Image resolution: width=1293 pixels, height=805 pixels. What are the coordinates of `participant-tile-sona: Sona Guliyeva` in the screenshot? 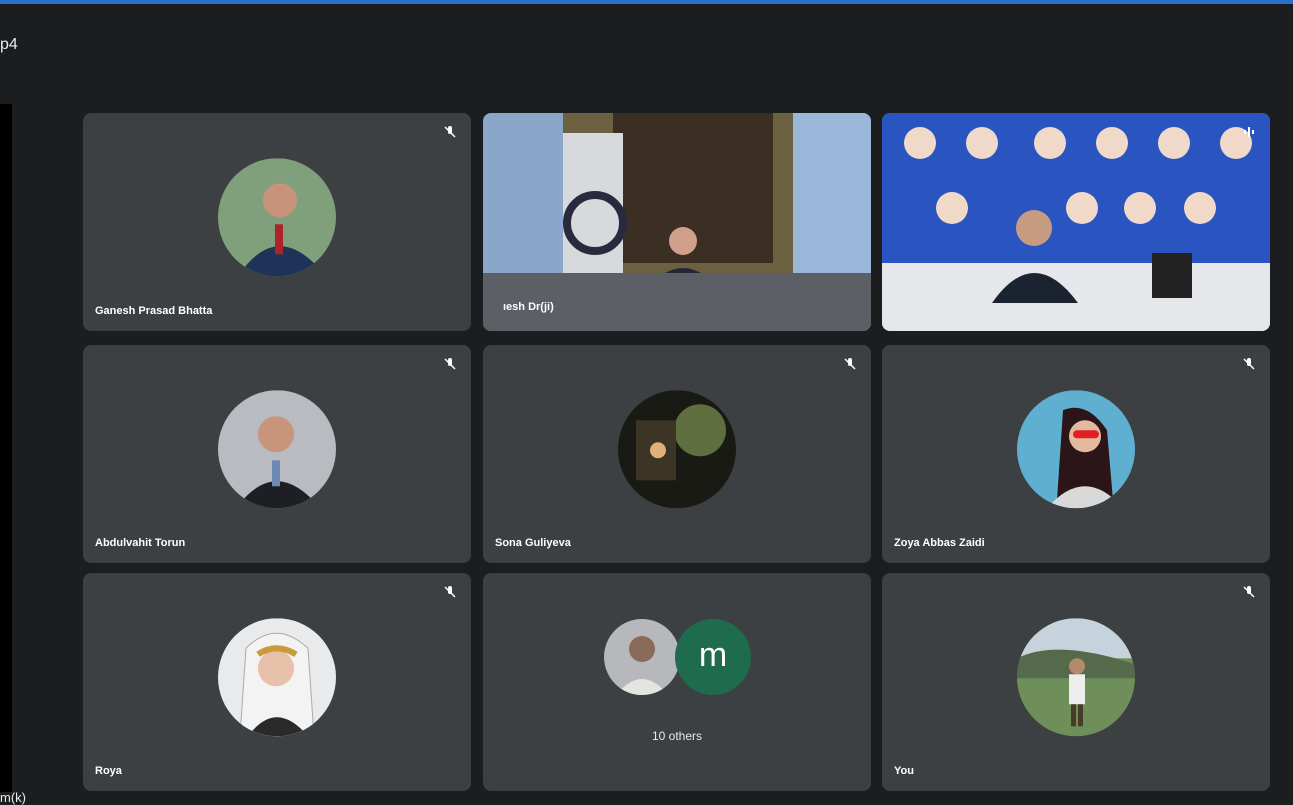 It's located at (677, 454).